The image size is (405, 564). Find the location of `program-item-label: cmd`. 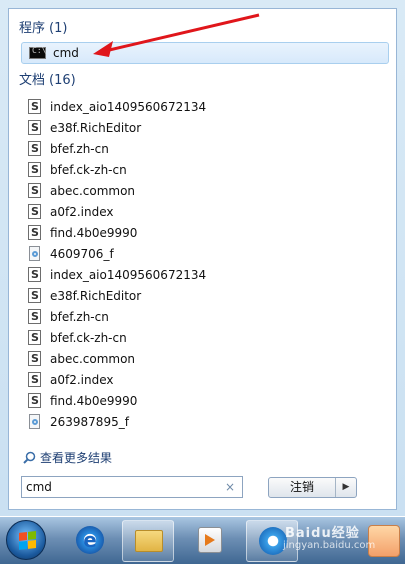

program-item-label: cmd is located at coordinates (66, 53).